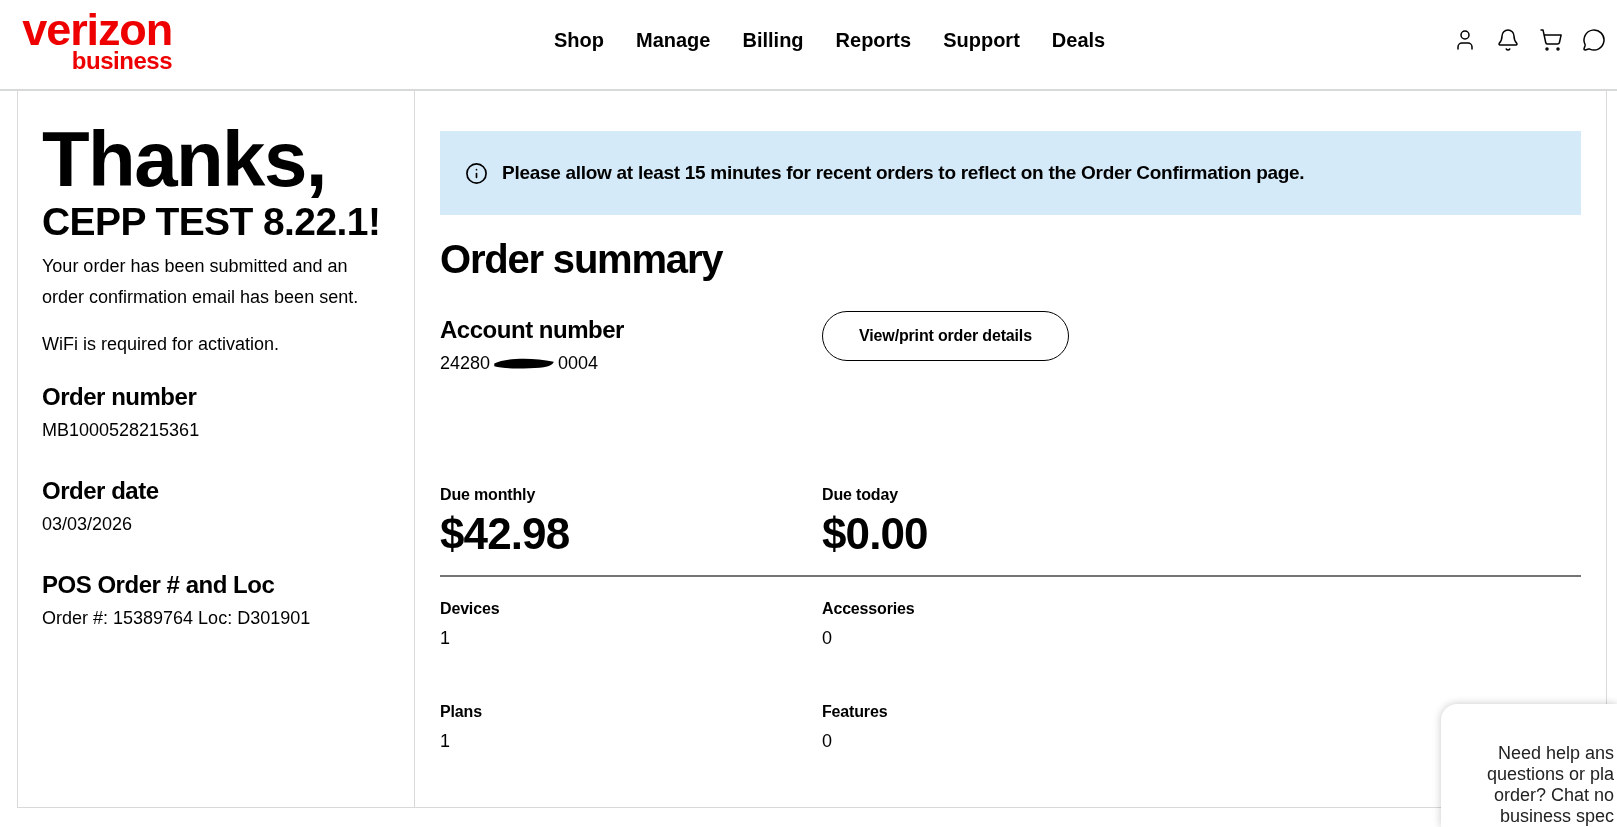 This screenshot has width=1617, height=827. Describe the element at coordinates (121, 430) in the screenshot. I see `detail-value: MB1000528215361` at that location.